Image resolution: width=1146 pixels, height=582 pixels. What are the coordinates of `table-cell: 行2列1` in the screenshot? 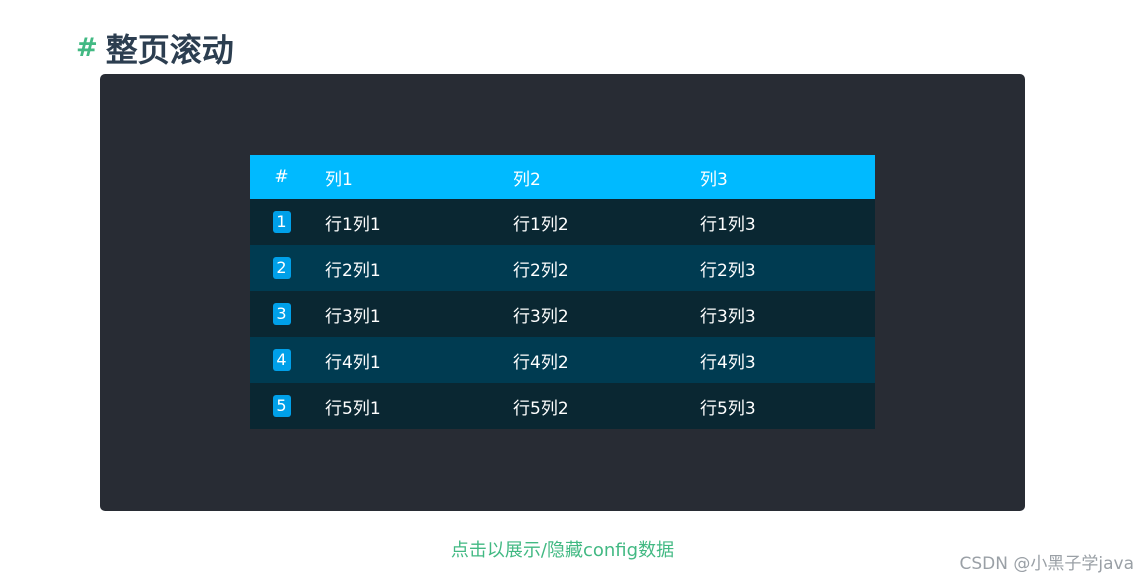 It's located at (353, 270).